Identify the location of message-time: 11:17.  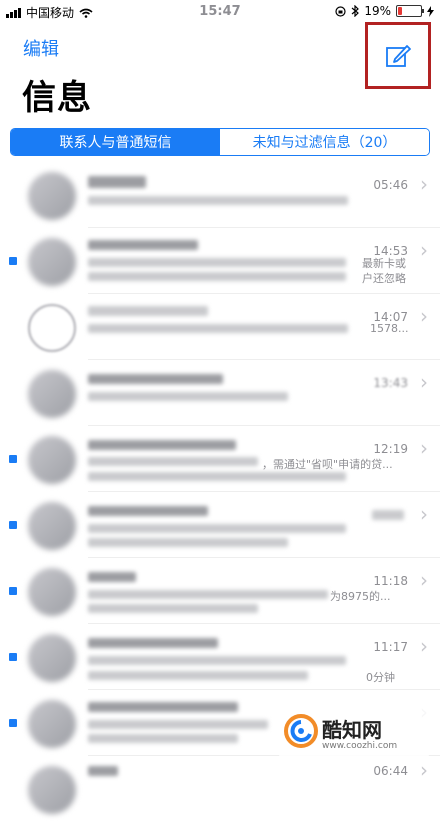
(390, 647).